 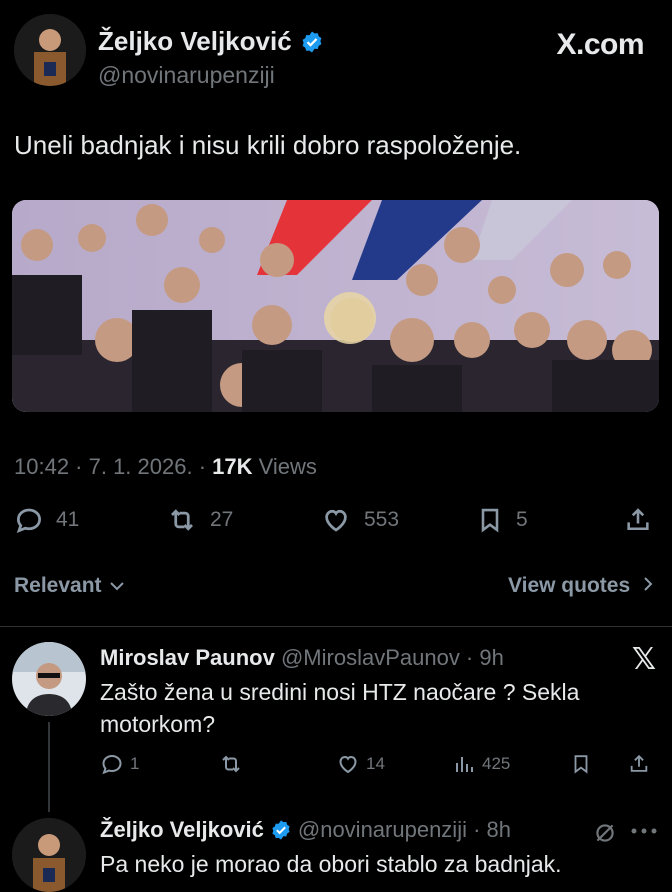 What do you see at coordinates (186, 75) in the screenshot?
I see `author-handle: @novinarupenziji` at bounding box center [186, 75].